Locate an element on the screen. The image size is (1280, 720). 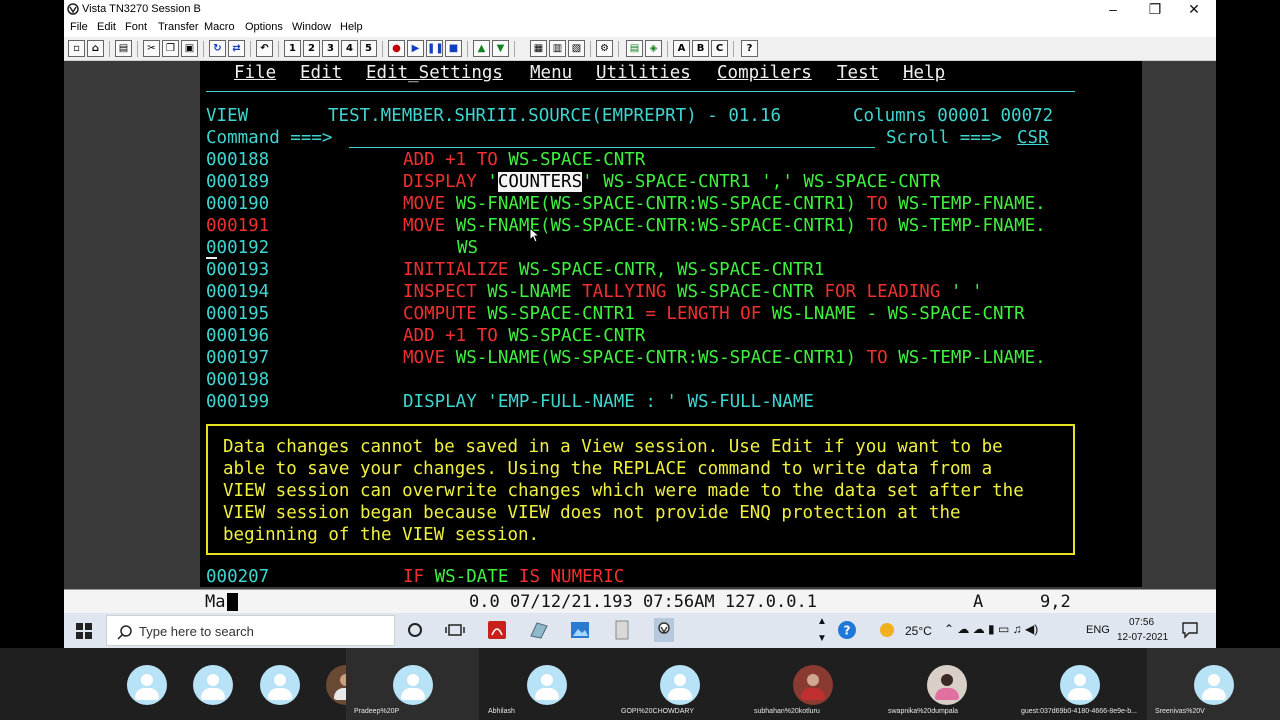
menu-edit: Edit is located at coordinates (106, 27).